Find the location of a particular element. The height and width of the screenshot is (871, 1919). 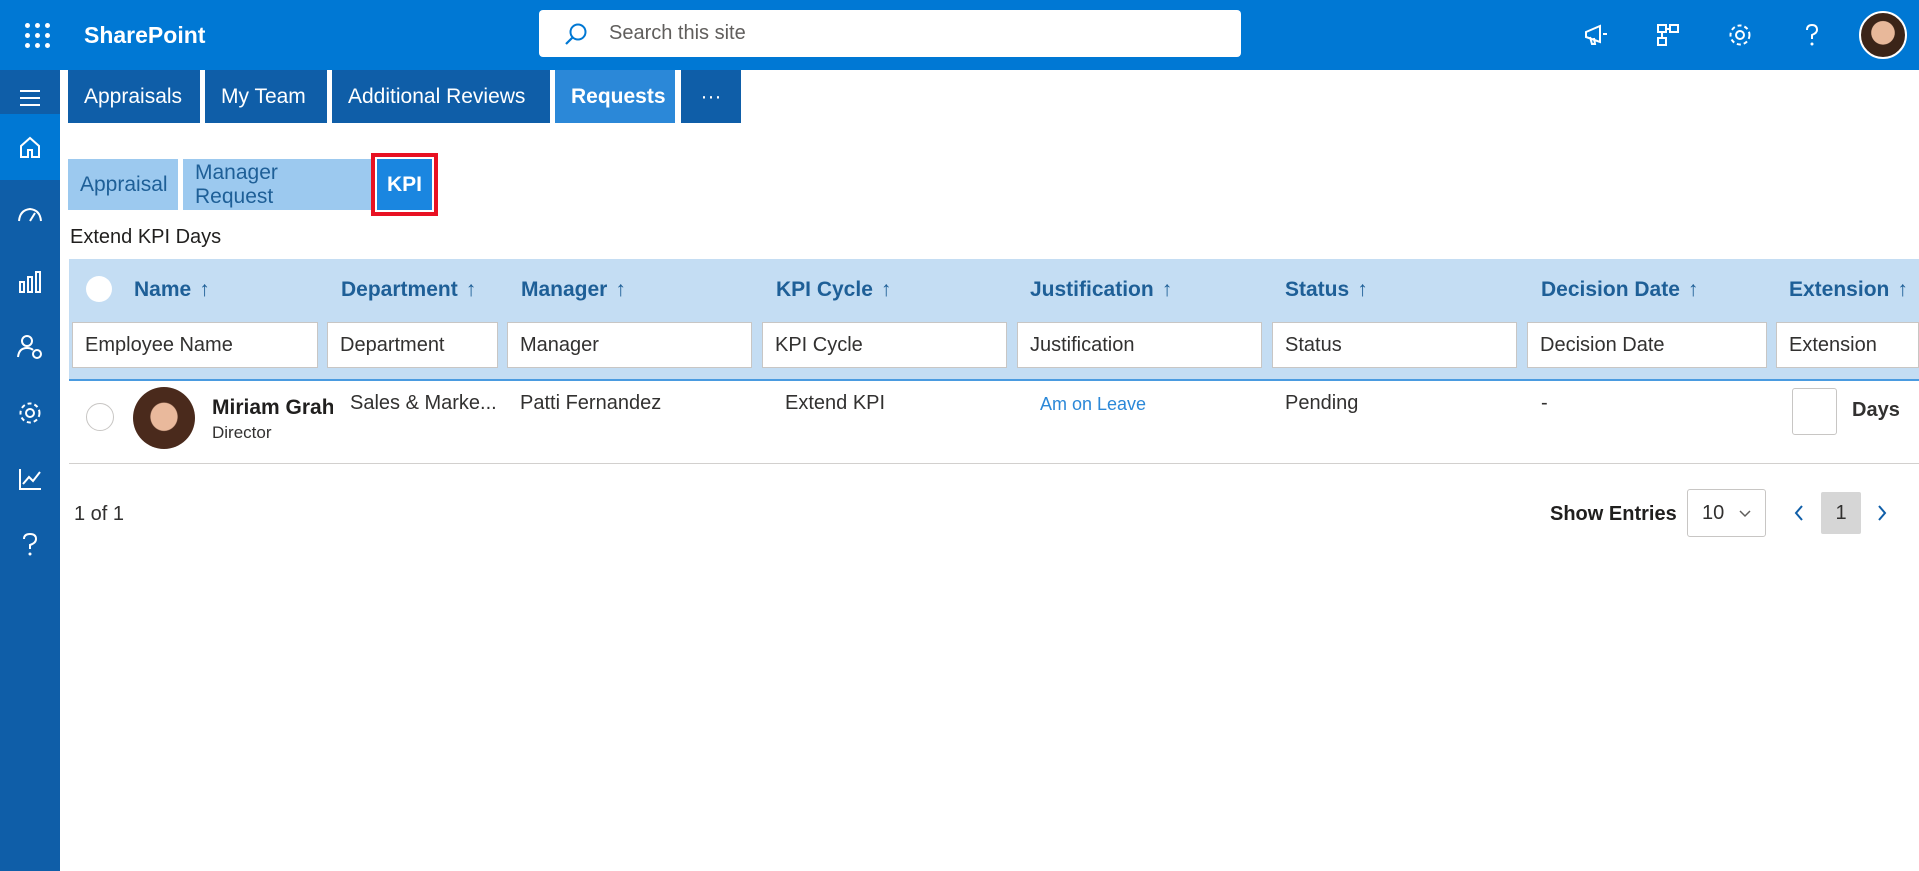

suite-bar: SharePoint is located at coordinates (959, 35).